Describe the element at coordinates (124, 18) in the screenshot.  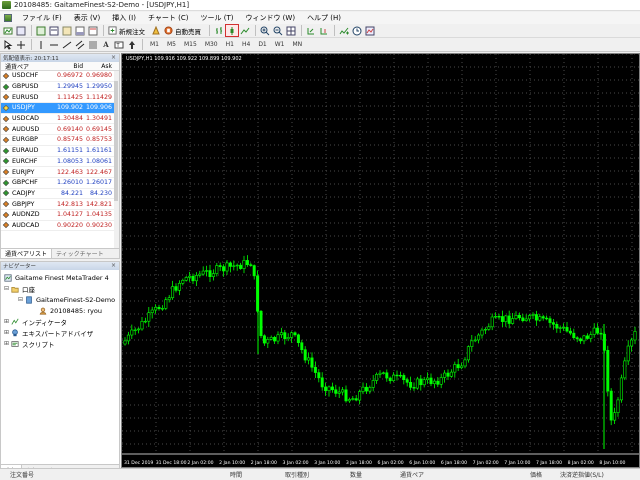
I see `menu-insert: 挿入 (I)` at that location.